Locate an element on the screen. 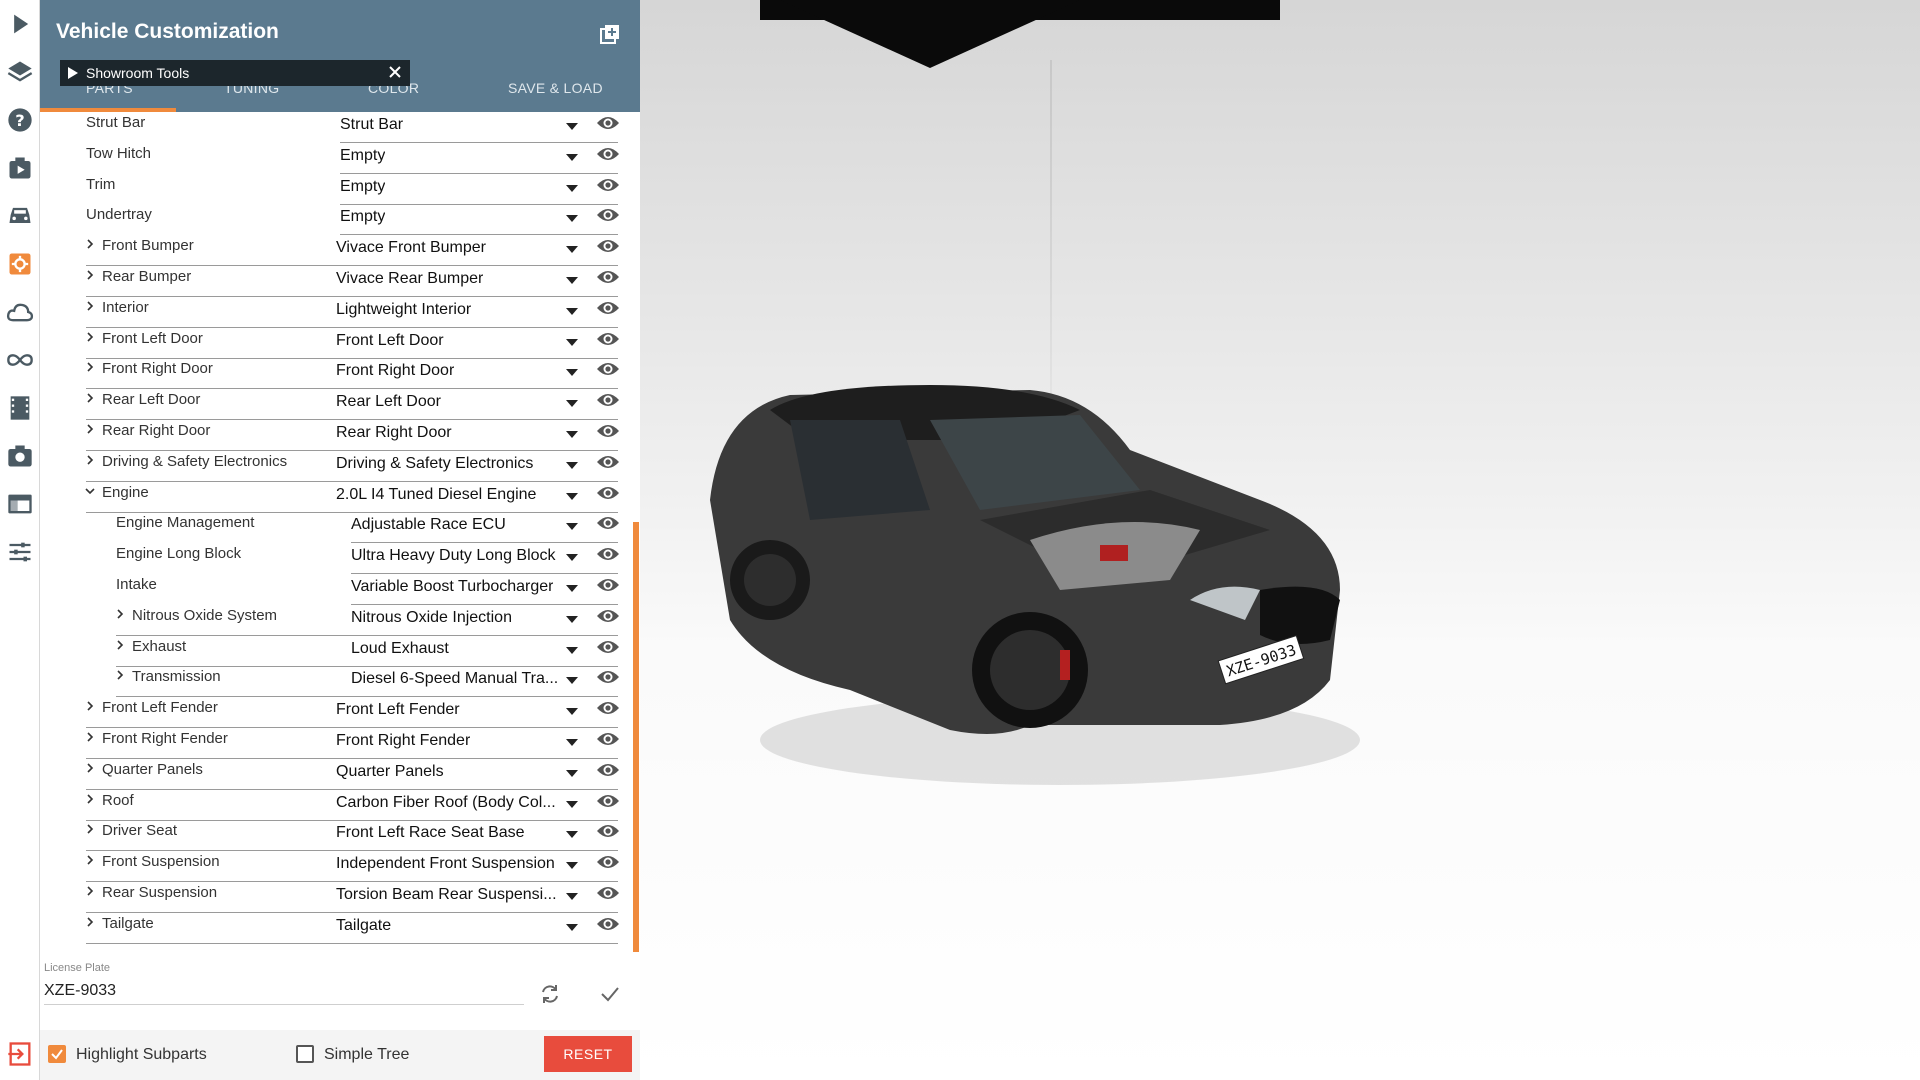 The image size is (1920, 1080). part-select: Front Left Fender is located at coordinates (398, 710).